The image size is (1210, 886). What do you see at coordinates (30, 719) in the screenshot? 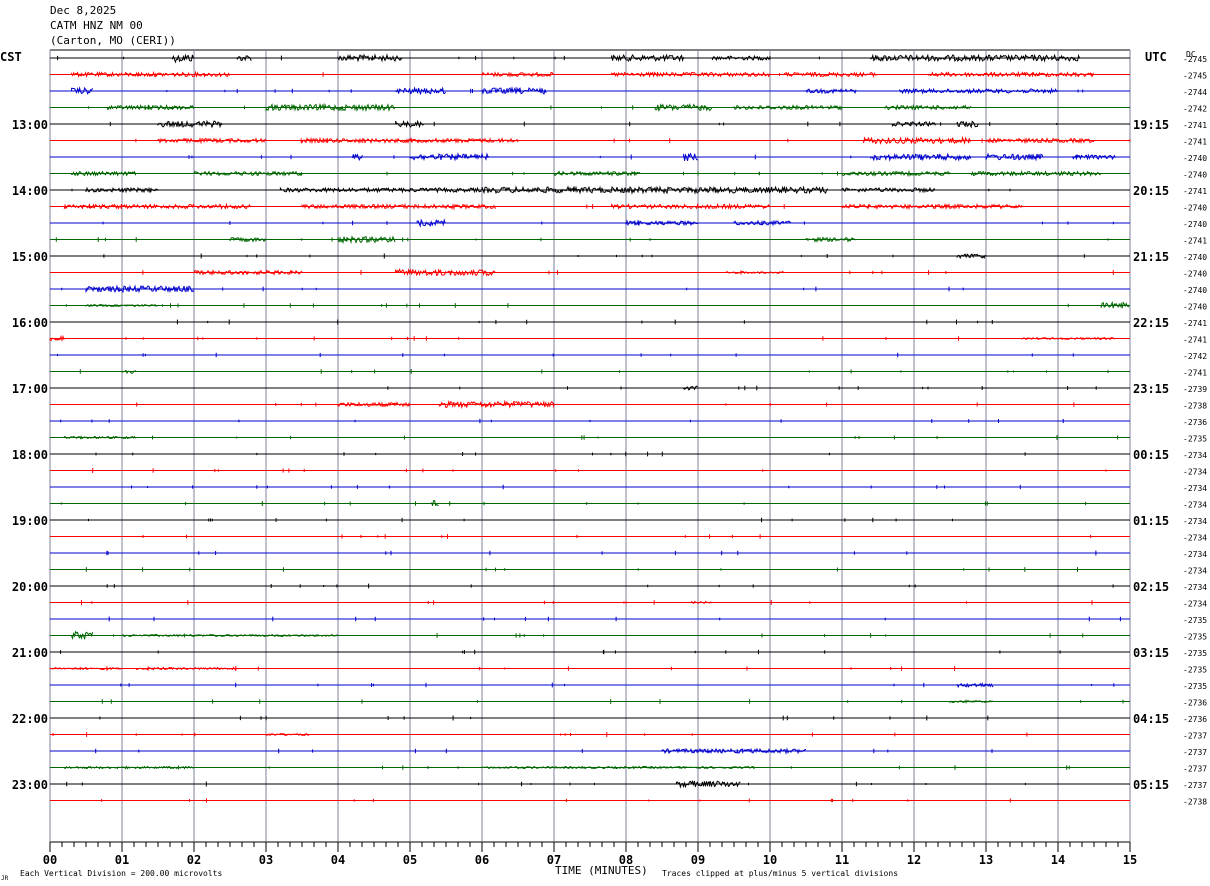
I see `cst-hour-label: 22:00` at bounding box center [30, 719].